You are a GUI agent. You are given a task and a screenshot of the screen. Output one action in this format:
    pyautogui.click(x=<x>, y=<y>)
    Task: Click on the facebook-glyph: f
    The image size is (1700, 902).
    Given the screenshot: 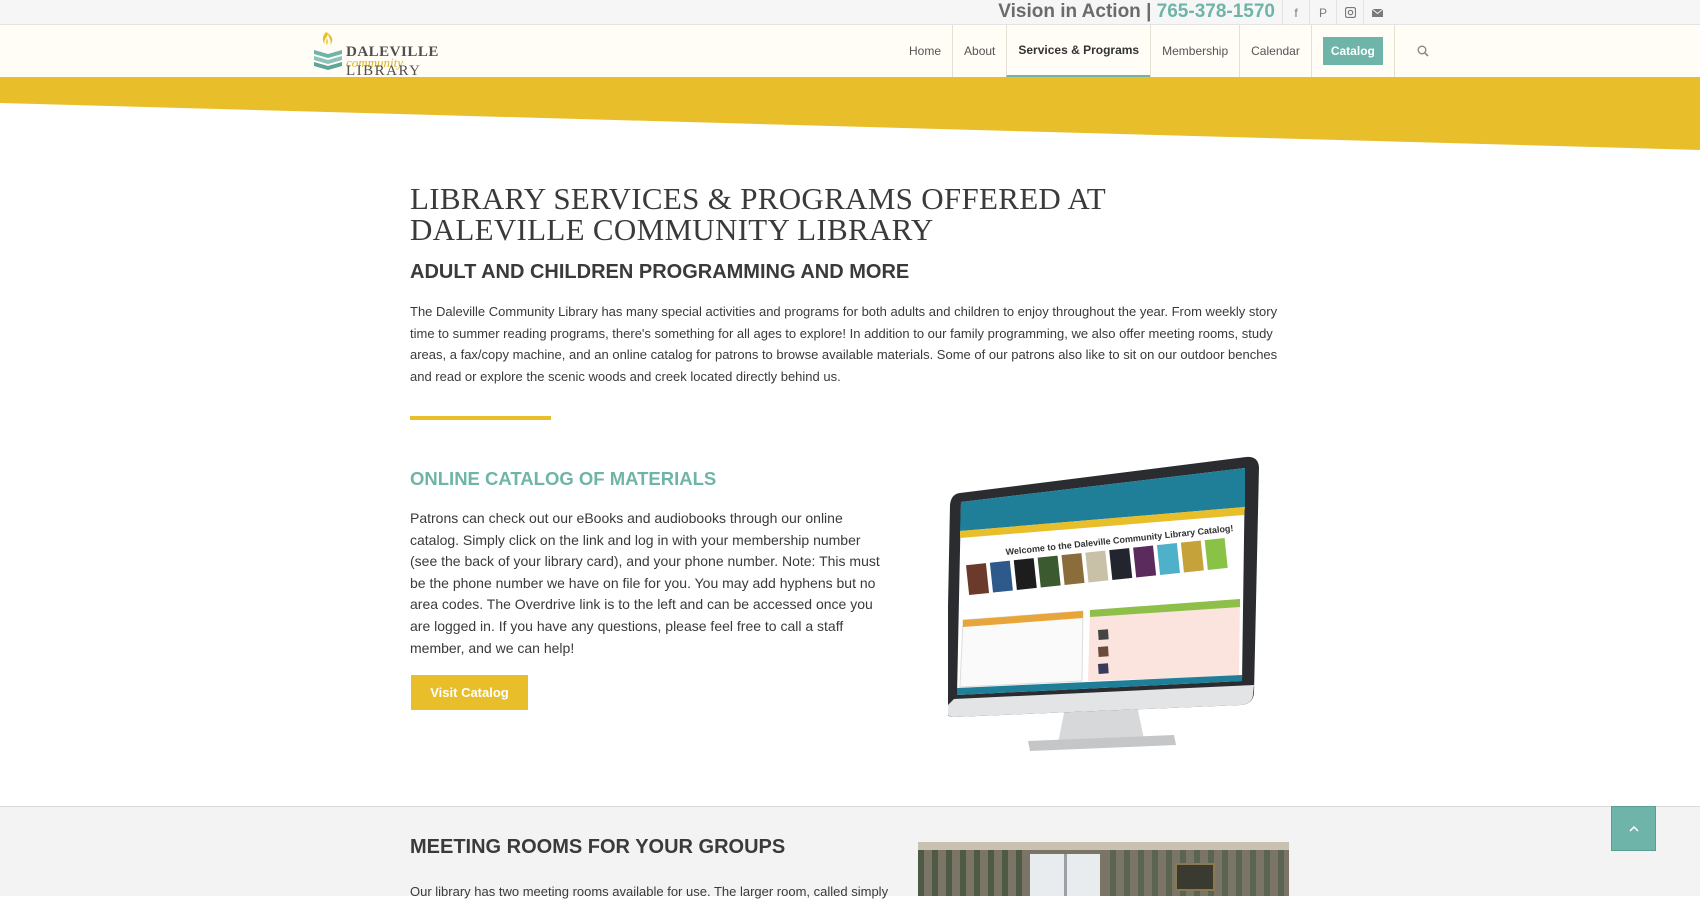 What is the action you would take?
    pyautogui.click(x=1296, y=12)
    